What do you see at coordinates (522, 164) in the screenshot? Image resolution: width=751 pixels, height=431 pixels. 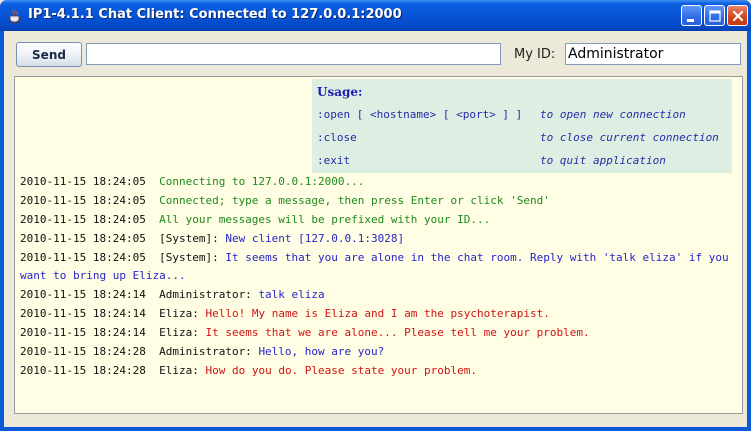 I see `usage-row: :exit to quit application` at bounding box center [522, 164].